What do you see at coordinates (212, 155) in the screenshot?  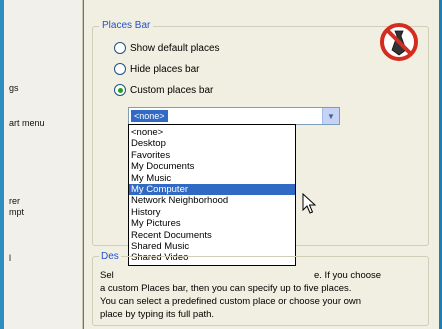 I see `dropdown-item: Favorites` at bounding box center [212, 155].